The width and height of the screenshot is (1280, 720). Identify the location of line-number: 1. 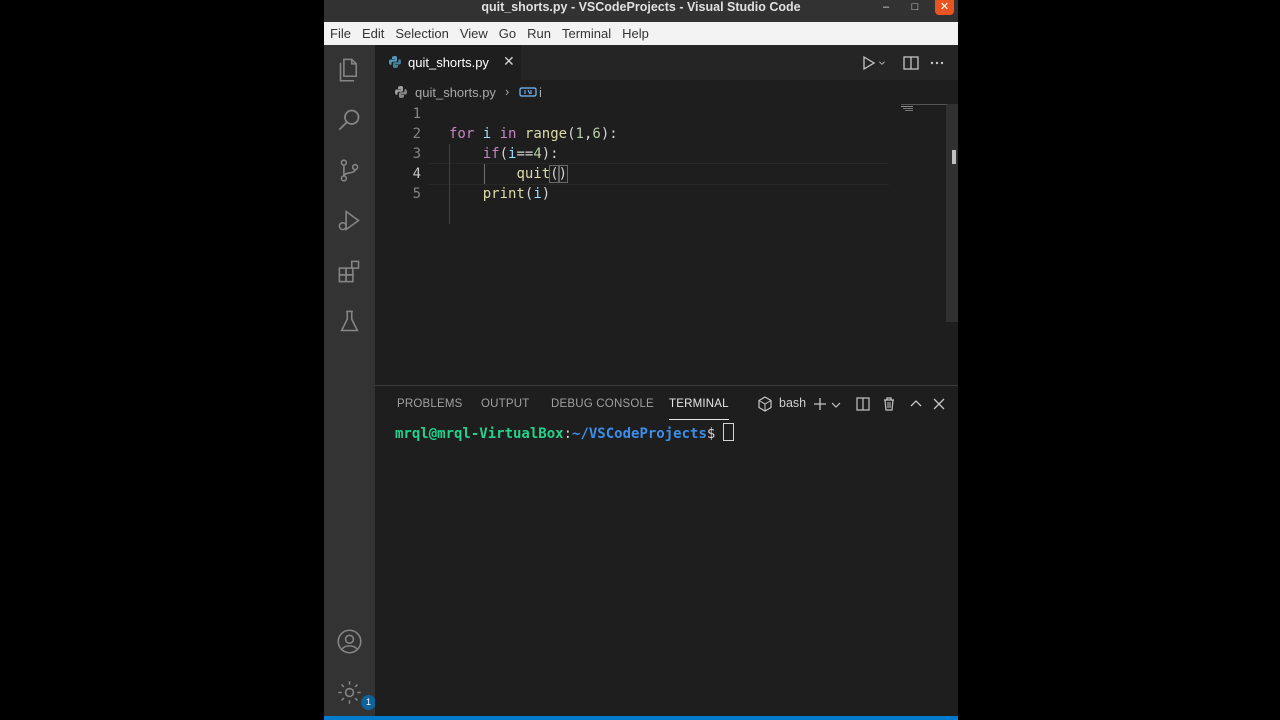
(416, 114).